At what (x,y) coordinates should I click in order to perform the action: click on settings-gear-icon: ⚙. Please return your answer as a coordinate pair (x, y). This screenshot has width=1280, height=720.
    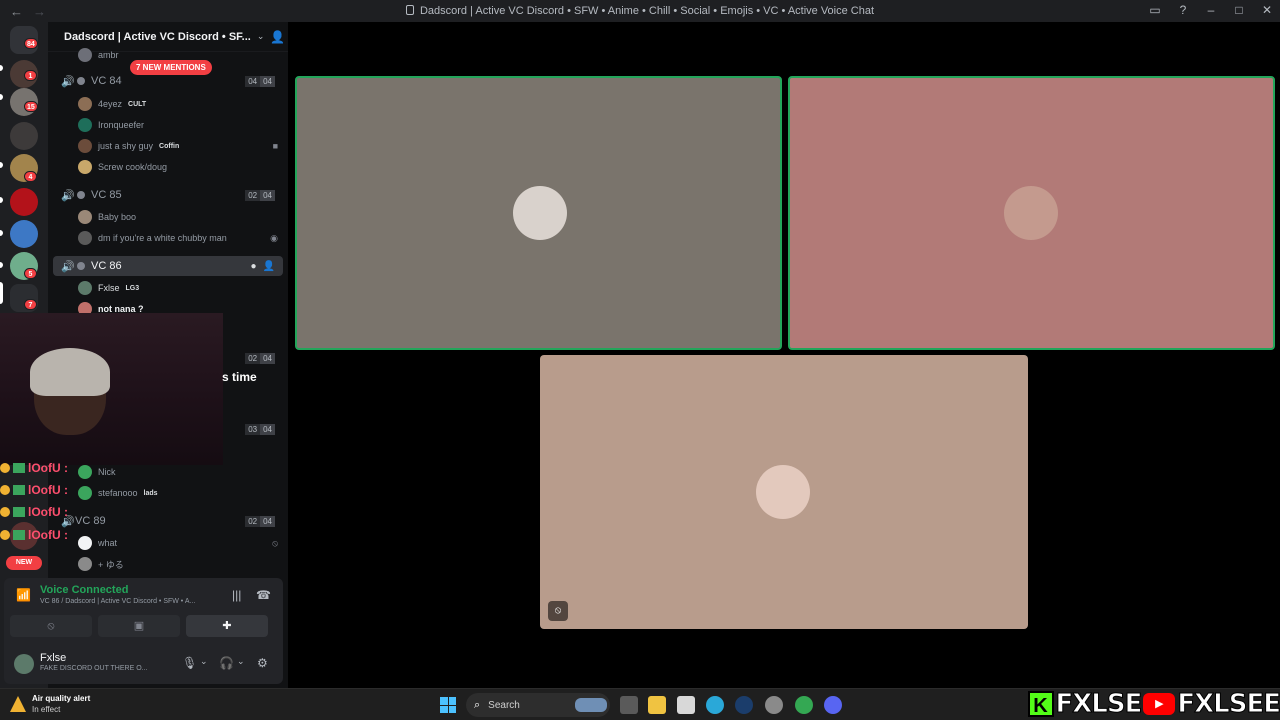
    Looking at the image, I should click on (262, 663).